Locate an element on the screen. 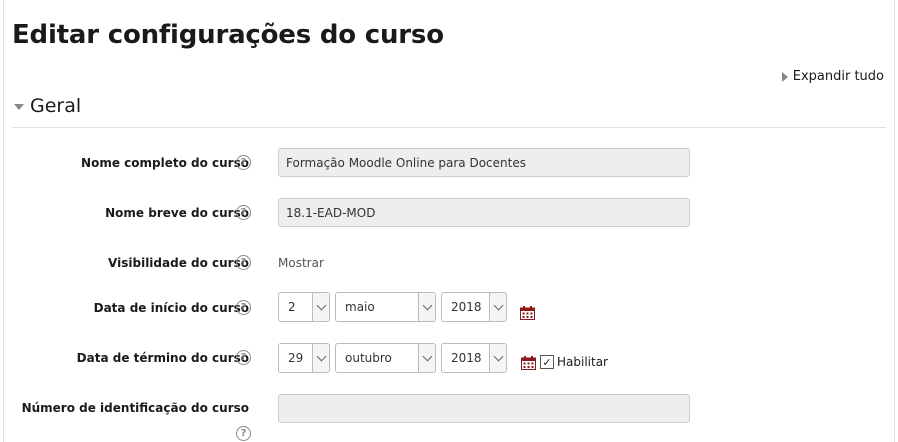 The height and width of the screenshot is (442, 898). idnumber-label: Número de identificação do curso is located at coordinates (135, 408).